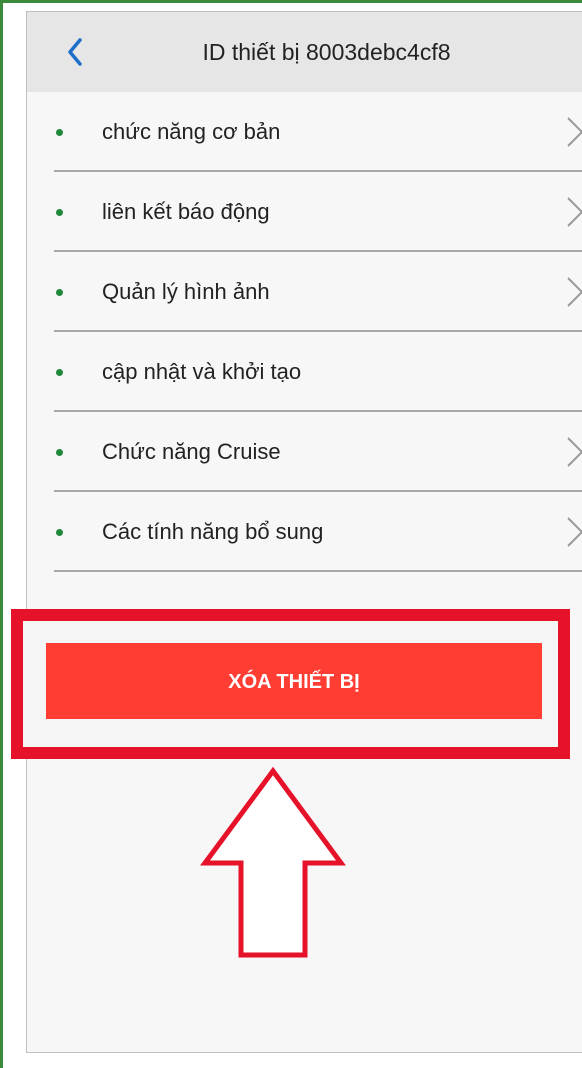 This screenshot has width=582, height=1068. What do you see at coordinates (191, 451) in the screenshot?
I see `menu-item-label: Chức năng Cruise` at bounding box center [191, 451].